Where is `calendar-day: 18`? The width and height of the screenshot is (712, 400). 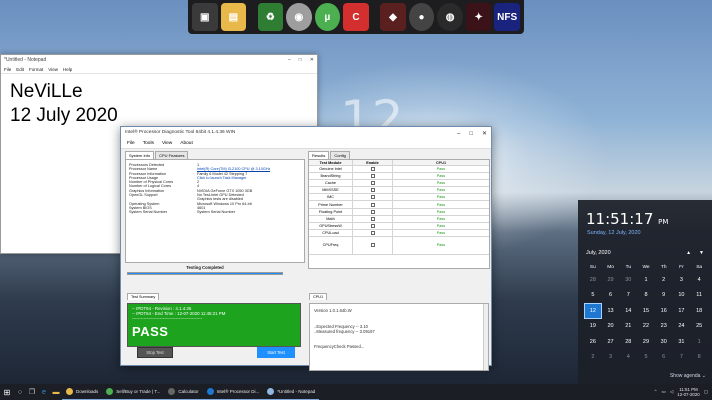
calendar-day: 18 is located at coordinates (699, 311).